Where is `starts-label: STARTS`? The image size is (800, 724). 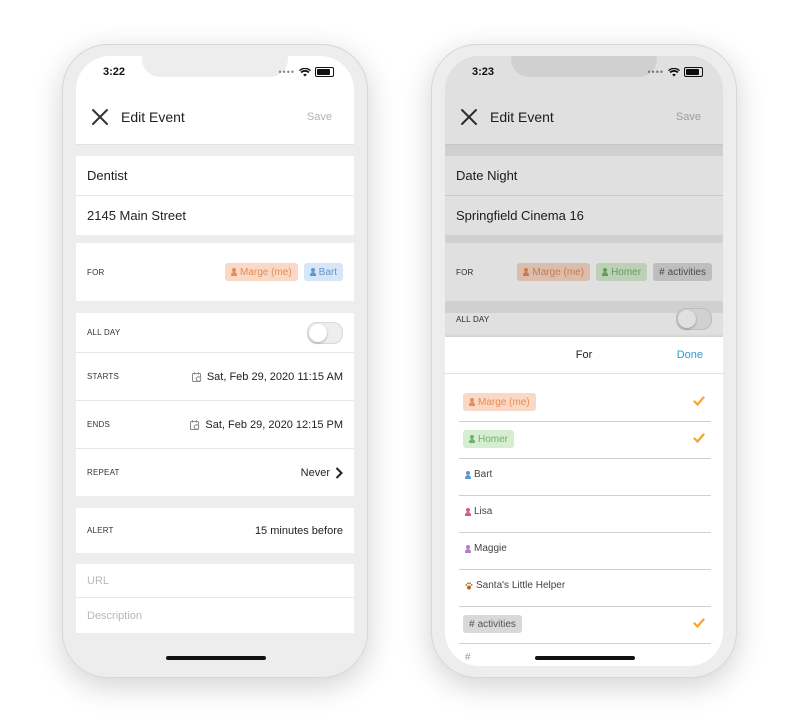 starts-label: STARTS is located at coordinates (103, 376).